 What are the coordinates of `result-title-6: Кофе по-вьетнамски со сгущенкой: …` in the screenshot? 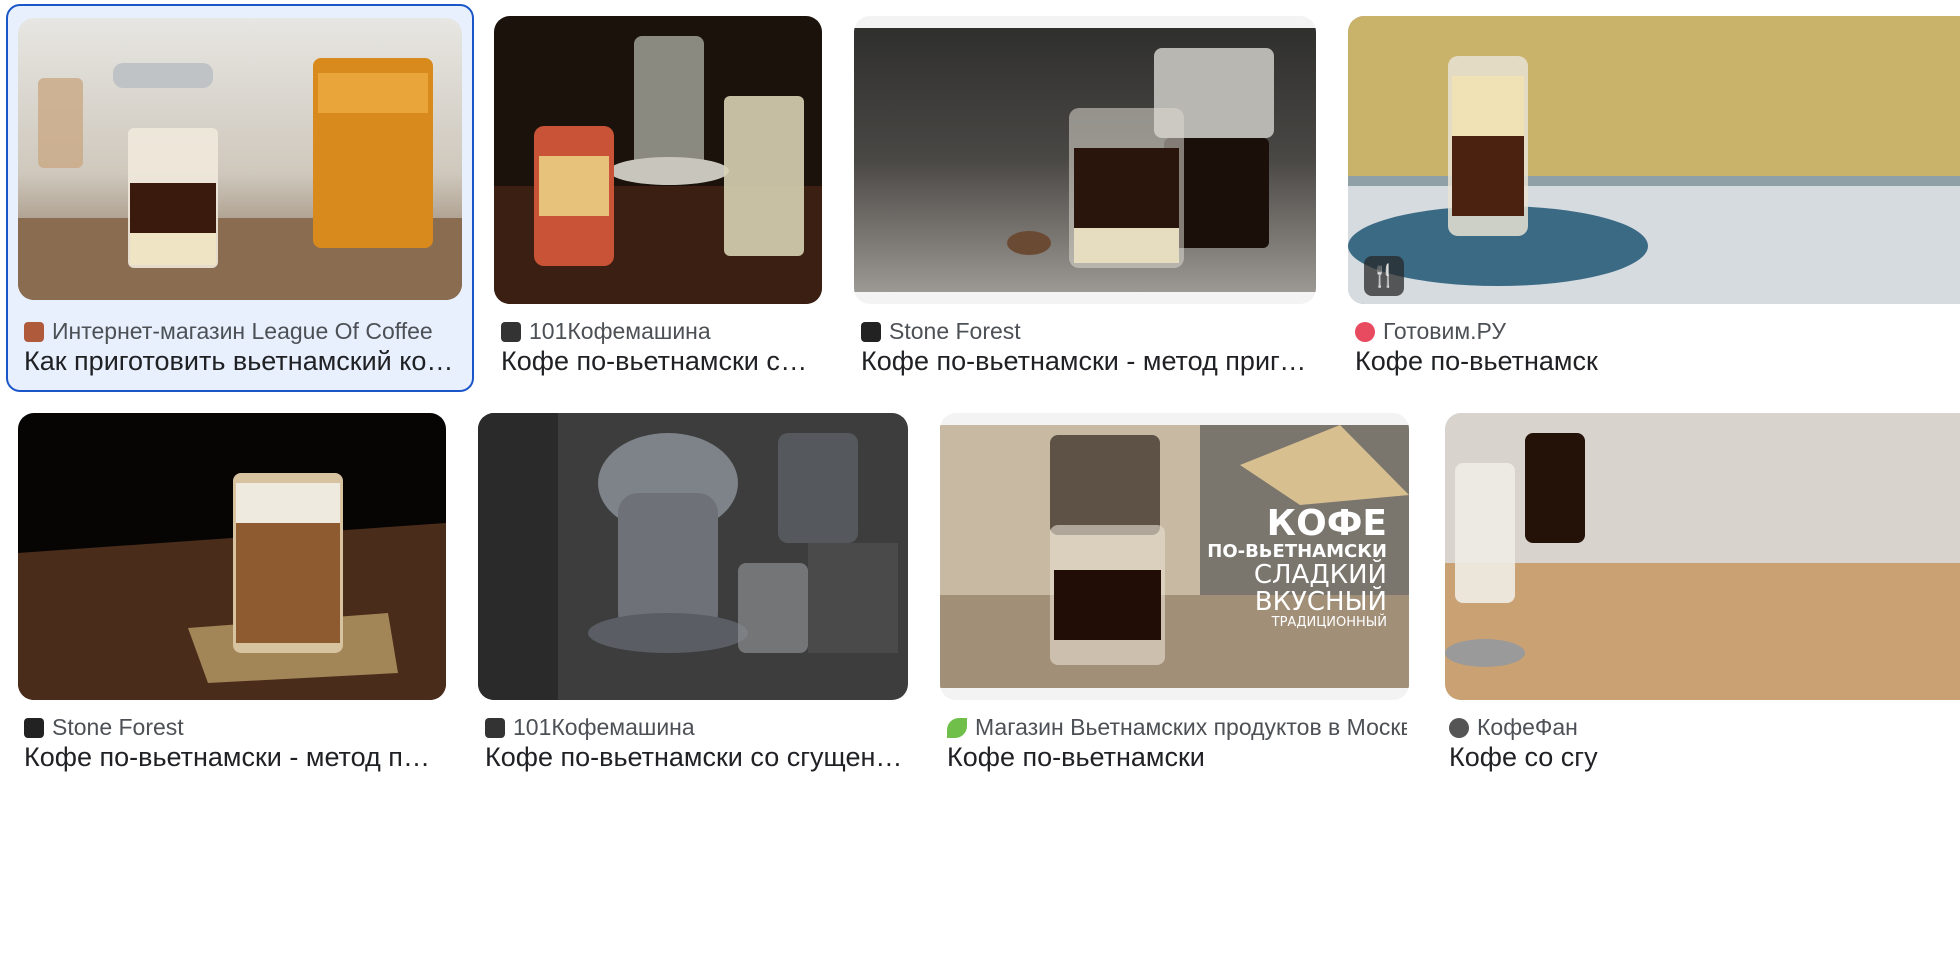 It's located at (695, 757).